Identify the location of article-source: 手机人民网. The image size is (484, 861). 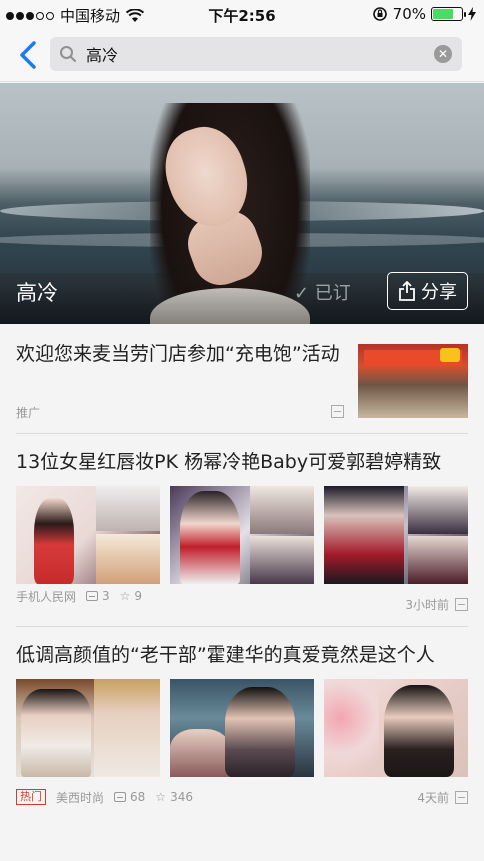
(46, 596).